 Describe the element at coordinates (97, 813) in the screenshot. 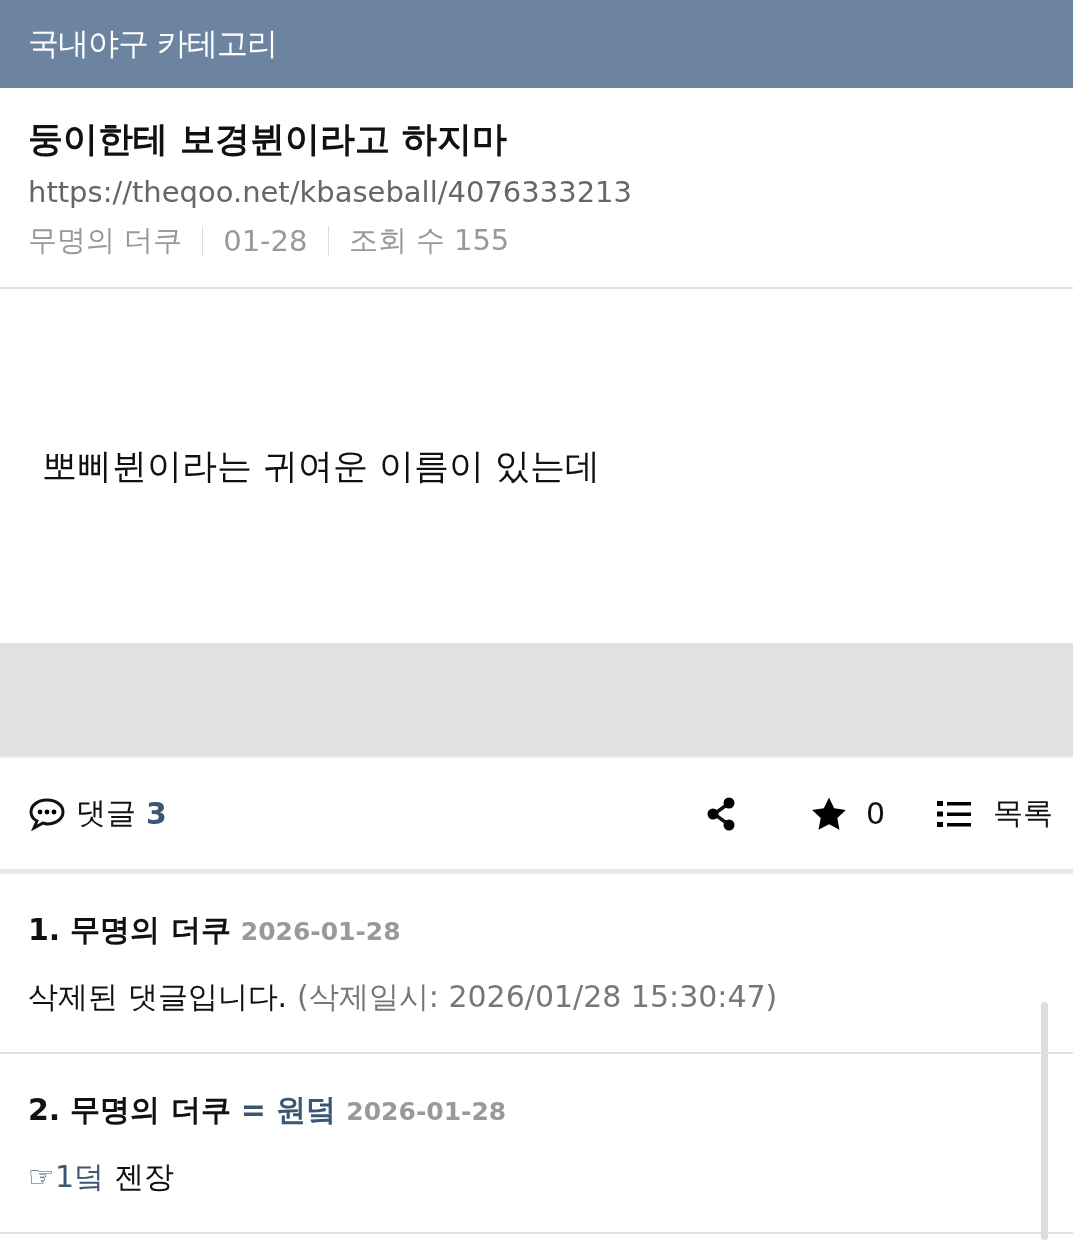

I see `comments-button: 댓글 3` at that location.